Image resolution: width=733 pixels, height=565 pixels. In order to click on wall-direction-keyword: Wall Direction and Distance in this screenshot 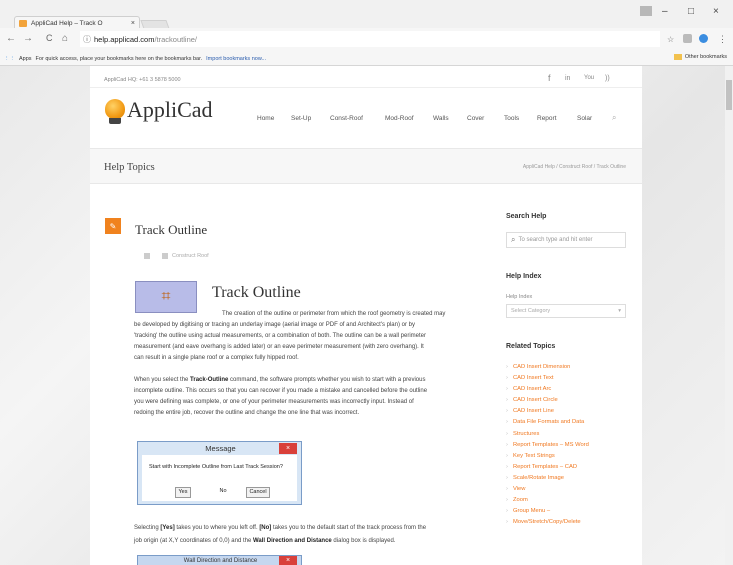, I will do `click(292, 541)`.